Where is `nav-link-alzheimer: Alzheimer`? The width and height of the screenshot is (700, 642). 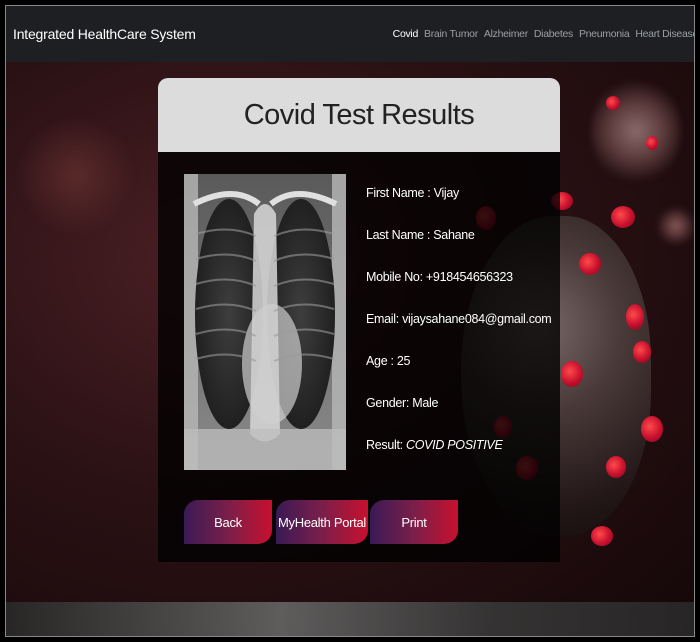
nav-link-alzheimer: Alzheimer is located at coordinates (506, 34).